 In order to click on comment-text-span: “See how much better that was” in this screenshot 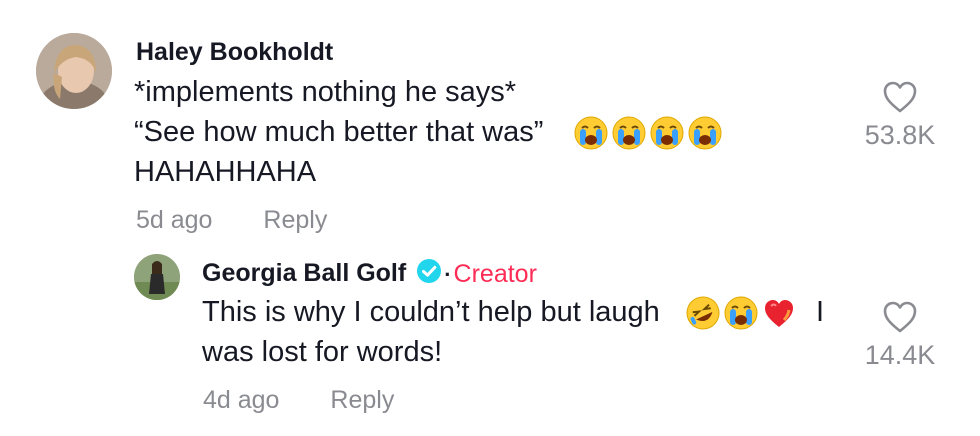, I will do `click(339, 132)`.